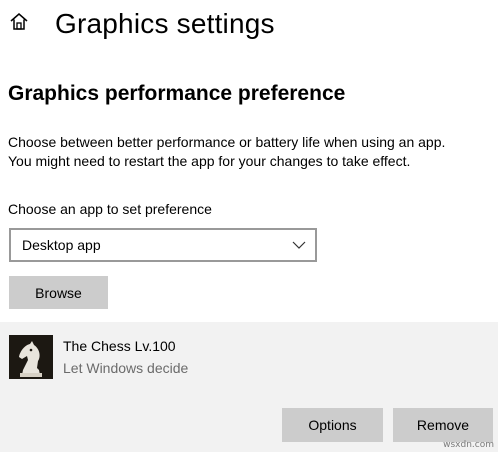 The width and height of the screenshot is (498, 452). Describe the element at coordinates (110, 209) in the screenshot. I see `app-type-label: Choose an app to set preference` at that location.